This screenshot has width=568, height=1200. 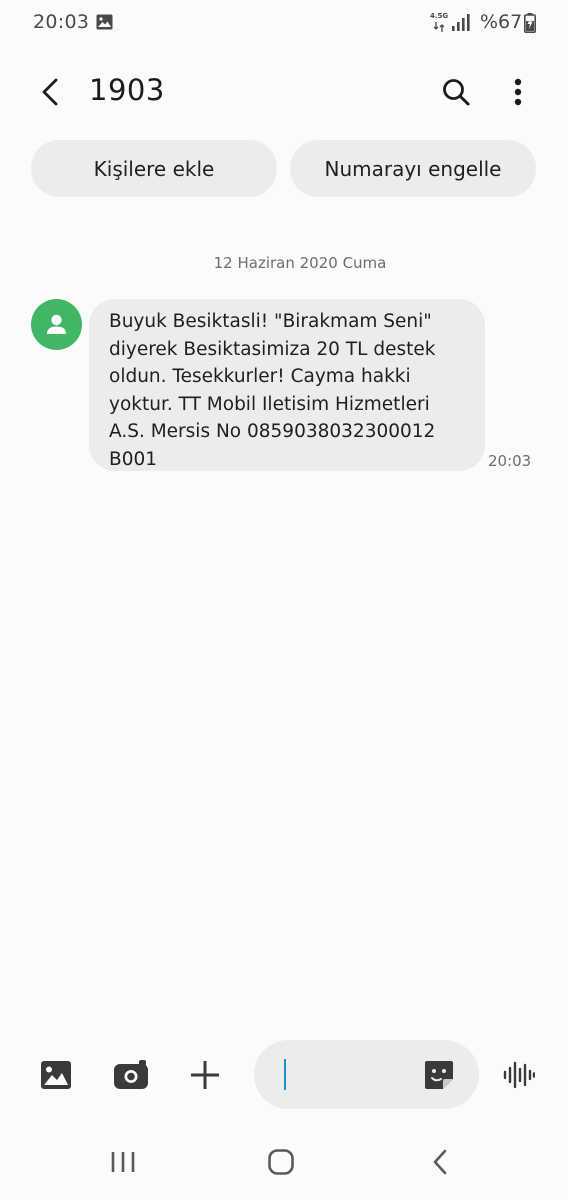 What do you see at coordinates (61, 22) in the screenshot?
I see `status-time: 20:03` at bounding box center [61, 22].